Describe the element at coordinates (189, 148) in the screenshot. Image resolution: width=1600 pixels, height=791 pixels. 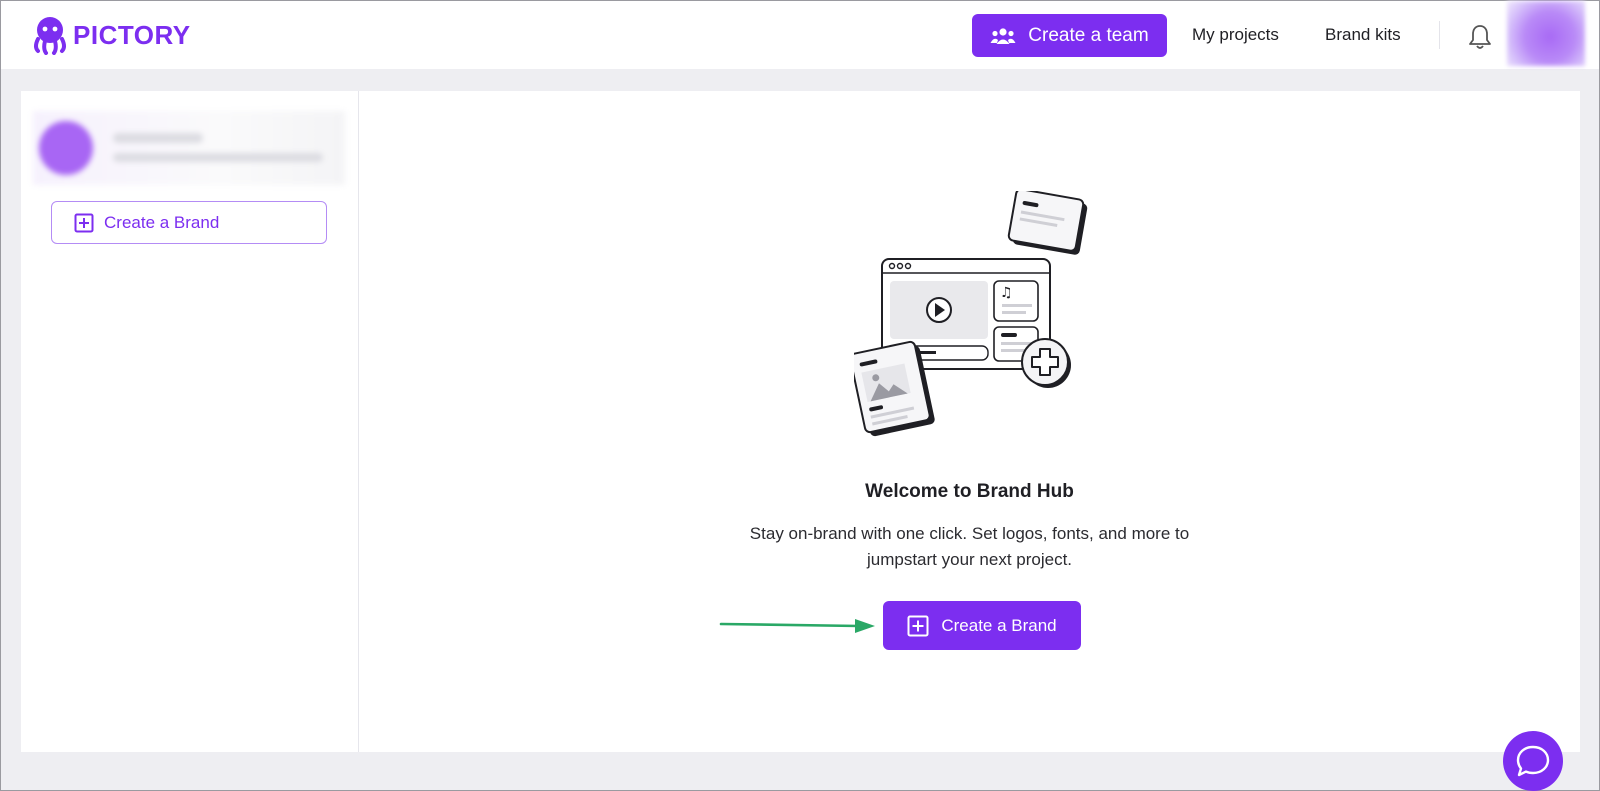
I see `brand-list-item` at that location.